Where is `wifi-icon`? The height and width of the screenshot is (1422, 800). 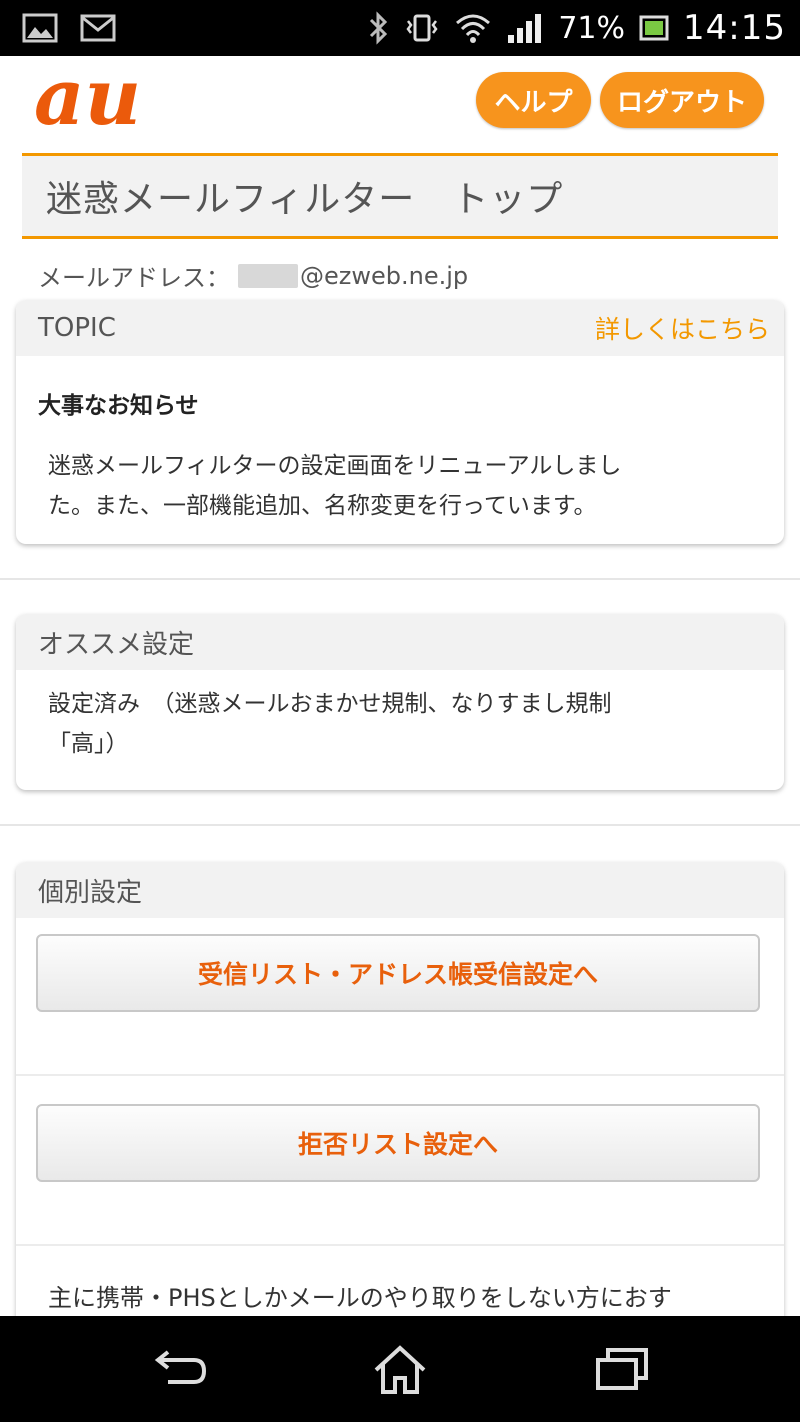
wifi-icon is located at coordinates (473, 28).